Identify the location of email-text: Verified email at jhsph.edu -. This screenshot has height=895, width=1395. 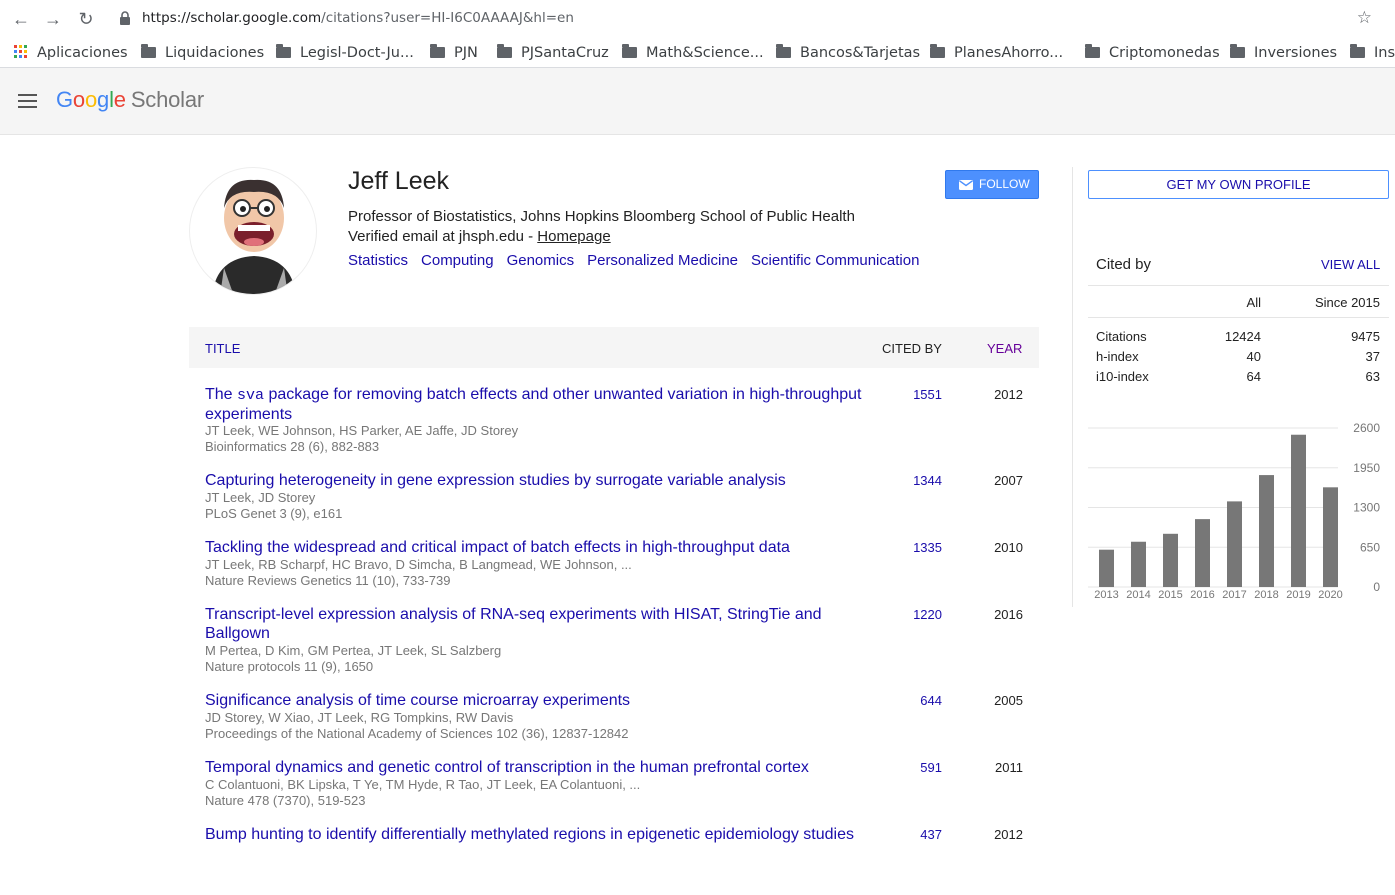
(443, 236).